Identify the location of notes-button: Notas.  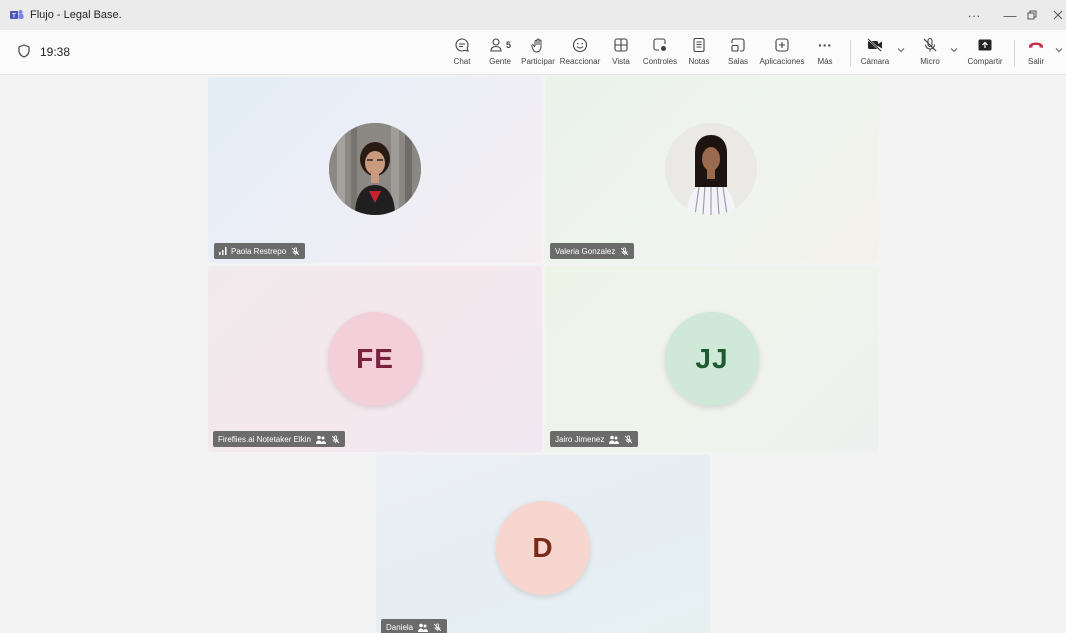
(699, 53).